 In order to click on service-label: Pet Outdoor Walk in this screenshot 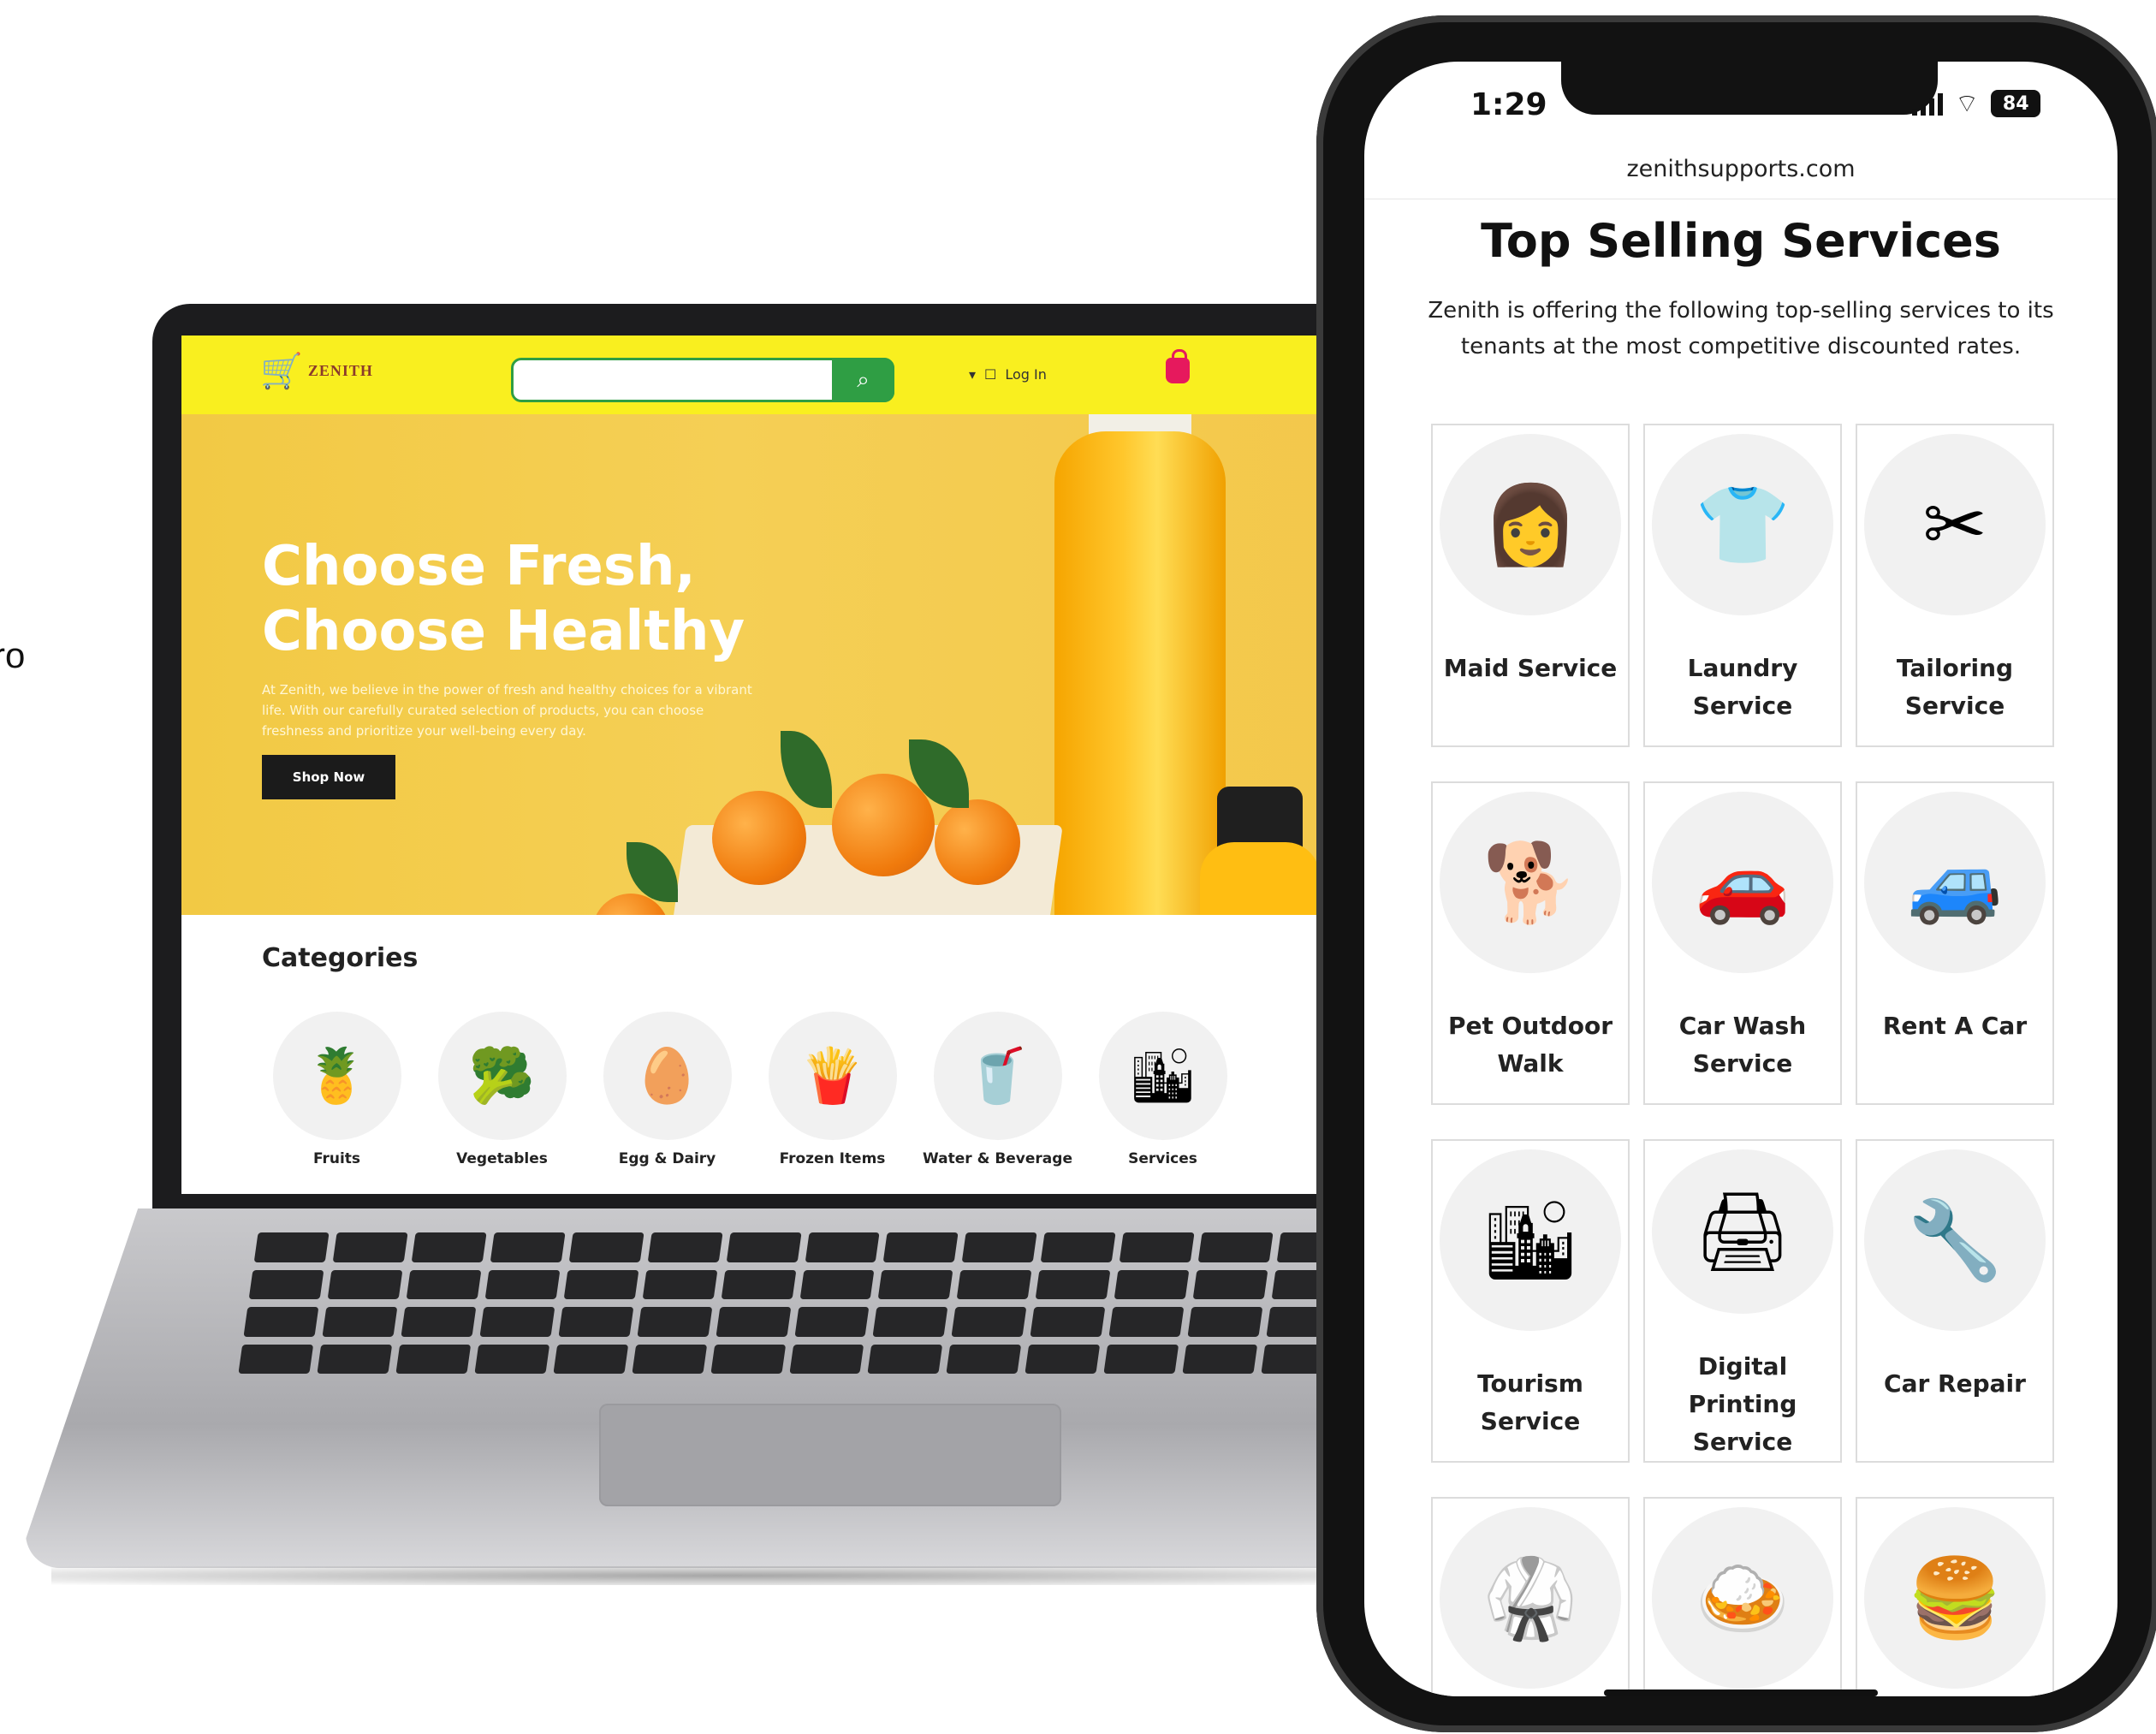, I will do `click(1530, 1045)`.